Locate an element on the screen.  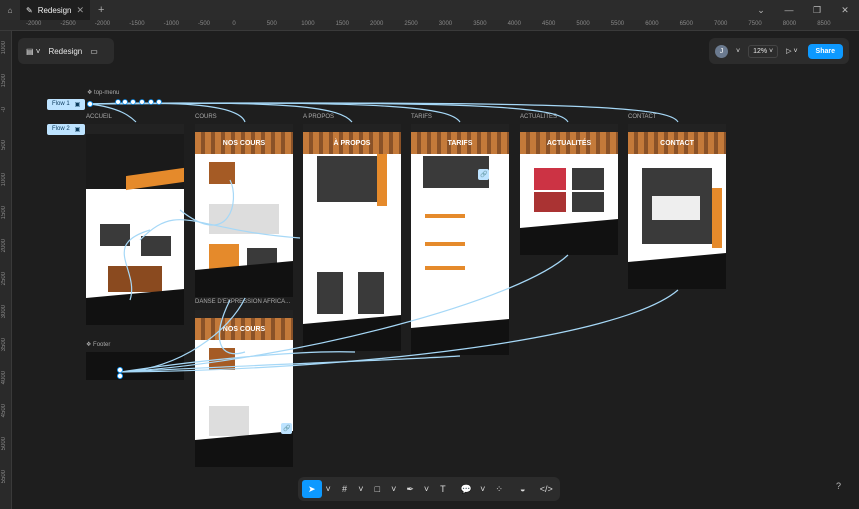
plugin-icon: ◒ is located at coordinates (523, 489).